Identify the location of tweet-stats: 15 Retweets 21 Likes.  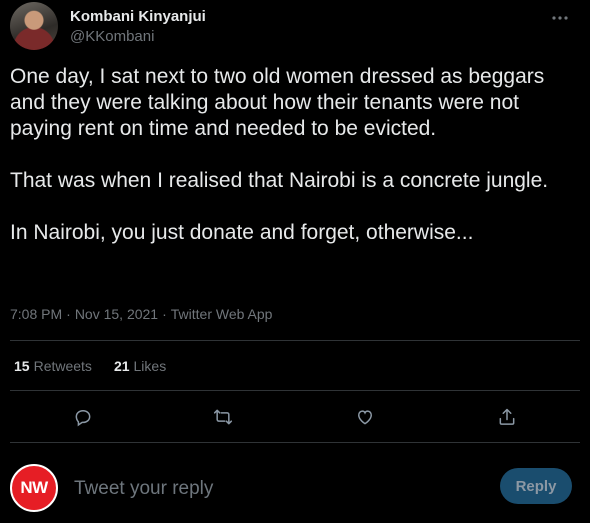
(90, 366).